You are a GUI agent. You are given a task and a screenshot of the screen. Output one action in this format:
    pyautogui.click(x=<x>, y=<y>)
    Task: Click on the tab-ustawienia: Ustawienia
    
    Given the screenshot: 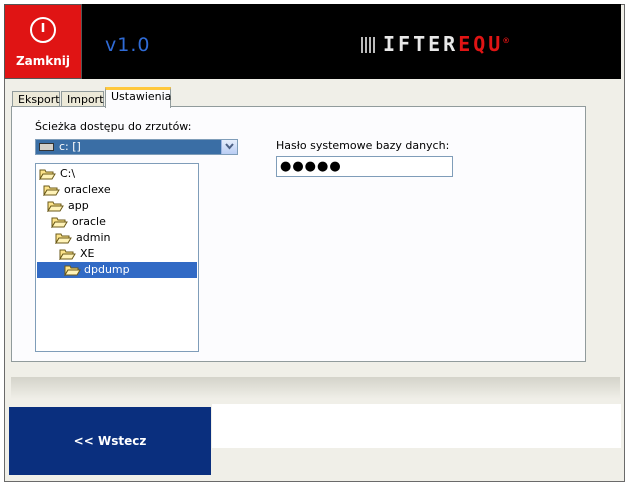 What is the action you would take?
    pyautogui.click(x=138, y=97)
    